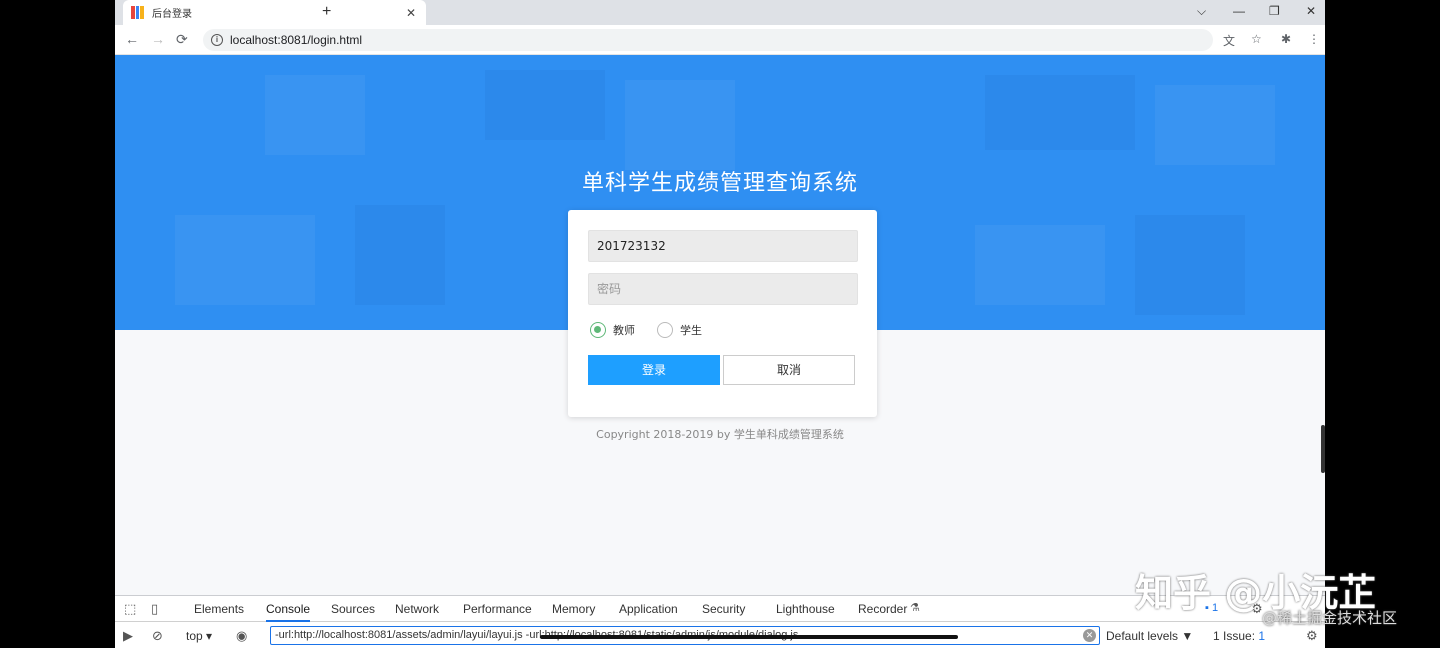 The image size is (1440, 648). What do you see at coordinates (194, 636) in the screenshot?
I see `context-label: top` at bounding box center [194, 636].